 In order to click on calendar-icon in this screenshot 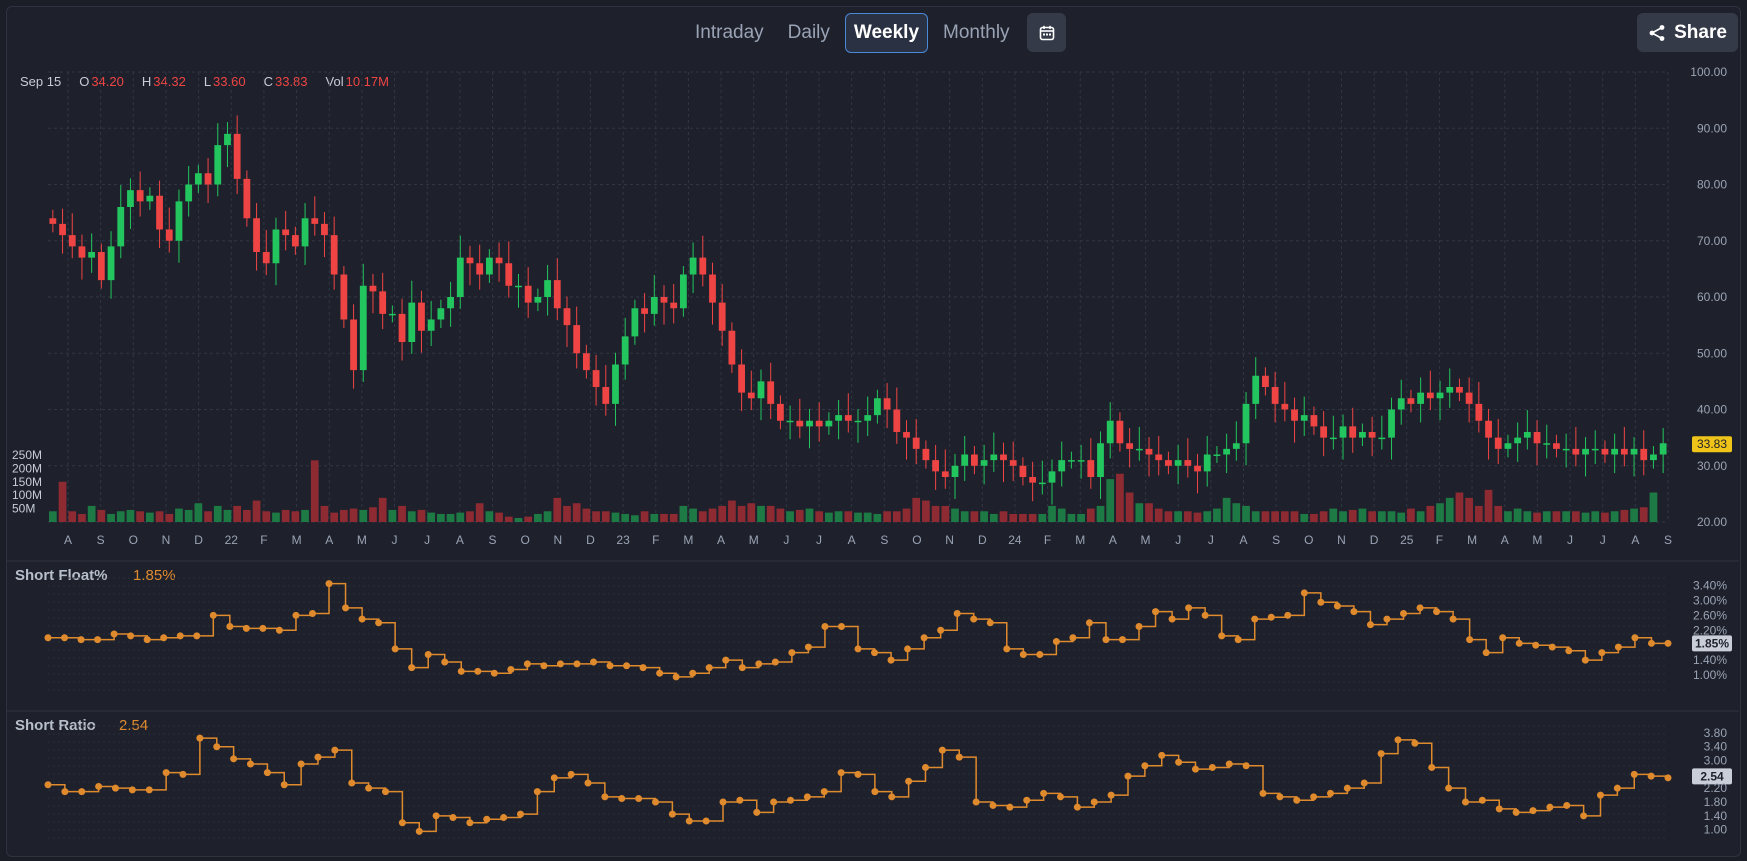, I will do `click(1046, 32)`.